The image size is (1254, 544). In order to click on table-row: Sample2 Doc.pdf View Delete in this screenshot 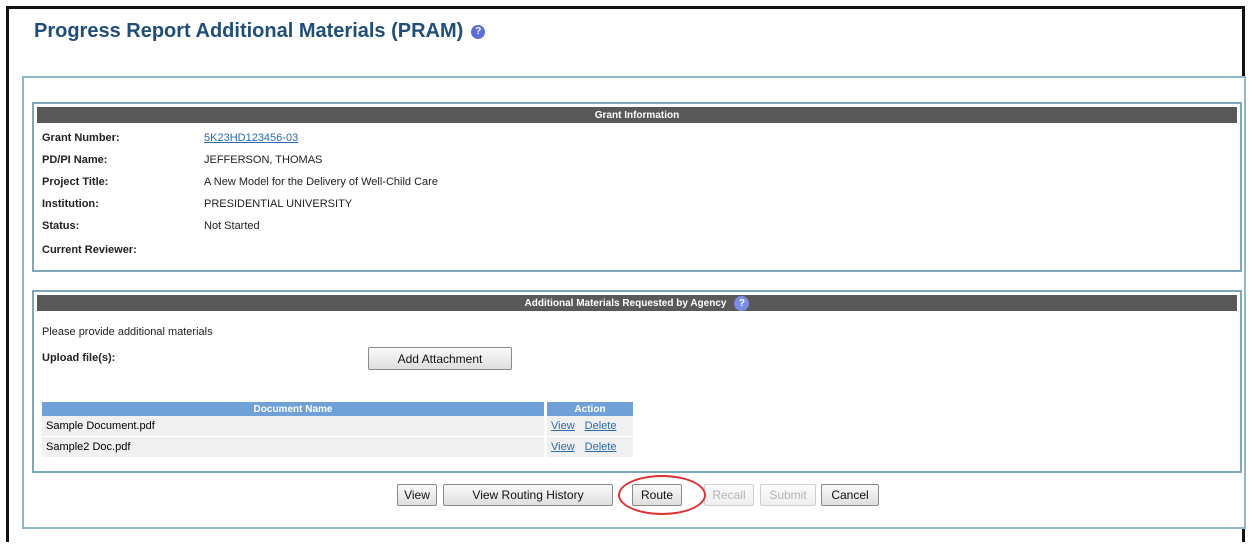, I will do `click(337, 447)`.